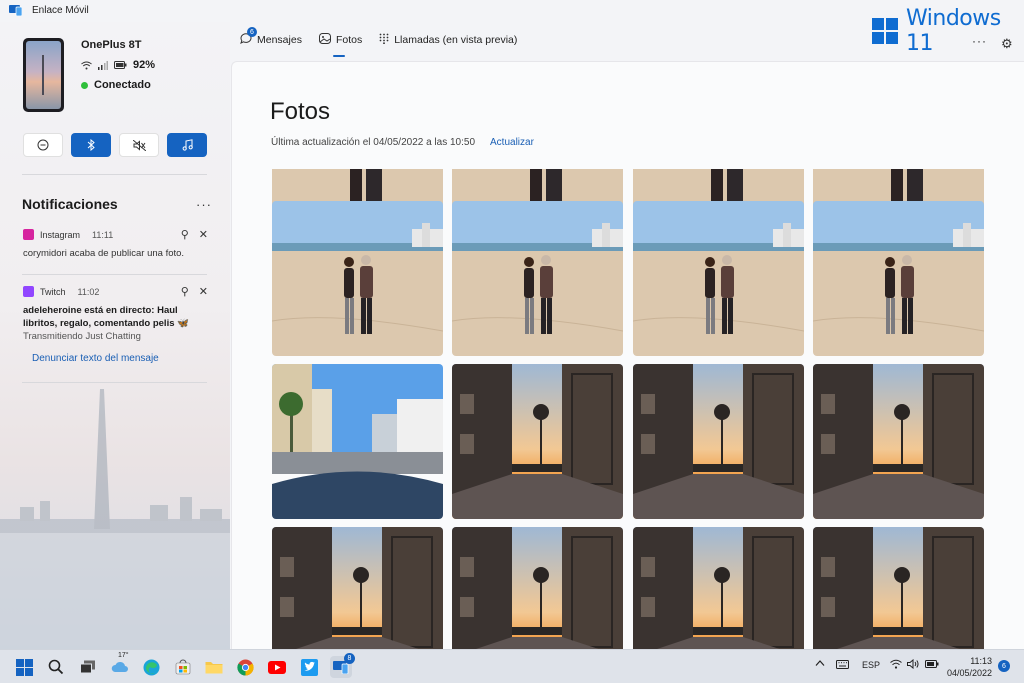 The height and width of the screenshot is (683, 1024). I want to click on chrome-button, so click(245, 667).